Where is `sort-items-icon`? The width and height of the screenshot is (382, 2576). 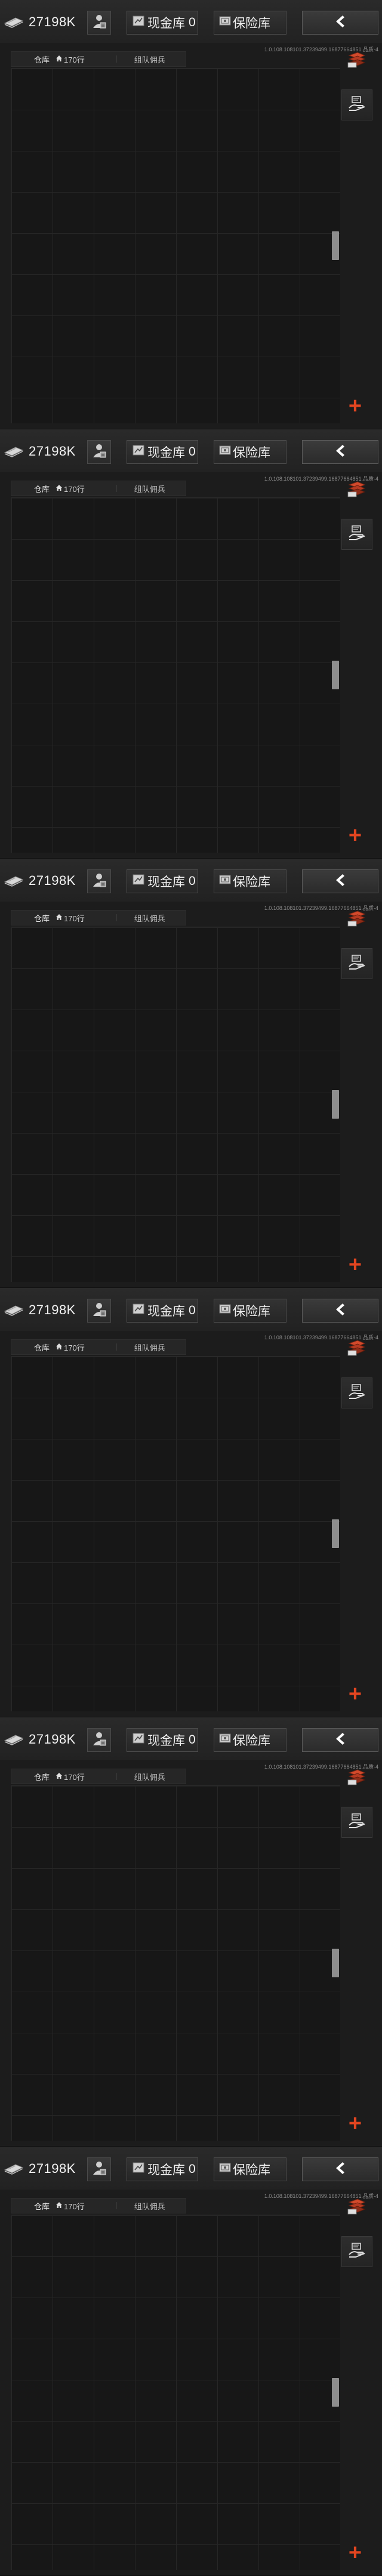
sort-items-icon is located at coordinates (357, 920).